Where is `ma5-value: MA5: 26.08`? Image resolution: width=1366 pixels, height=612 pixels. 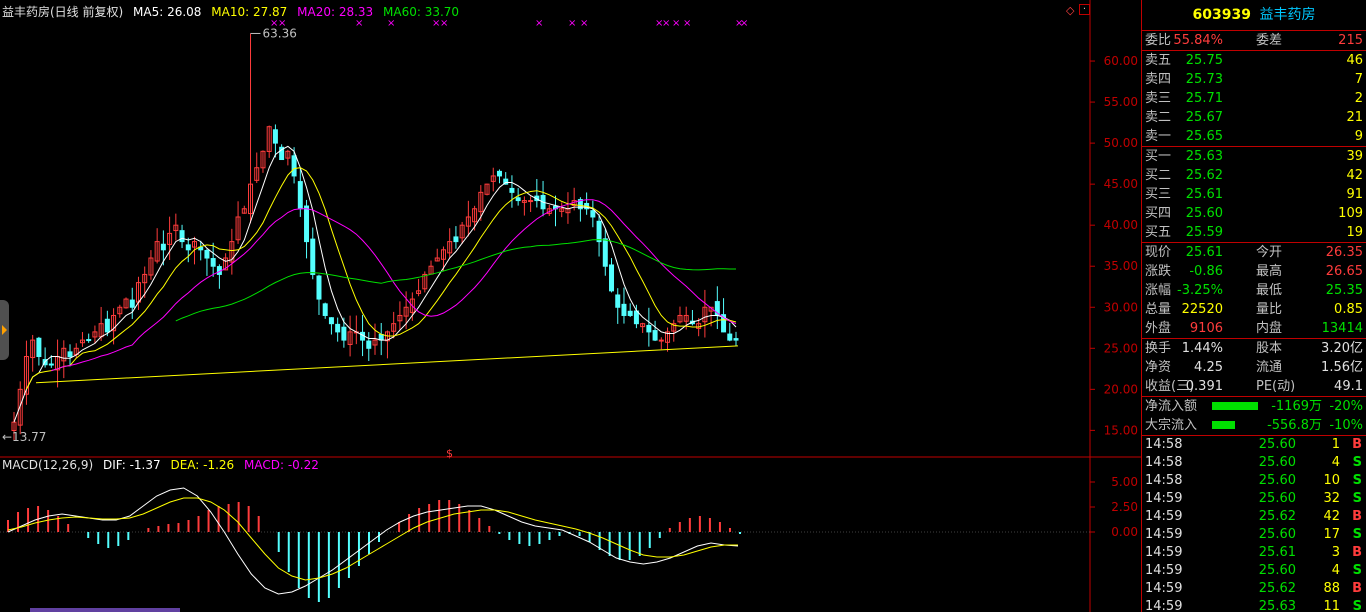
ma5-value: MA5: 26.08 is located at coordinates (167, 12).